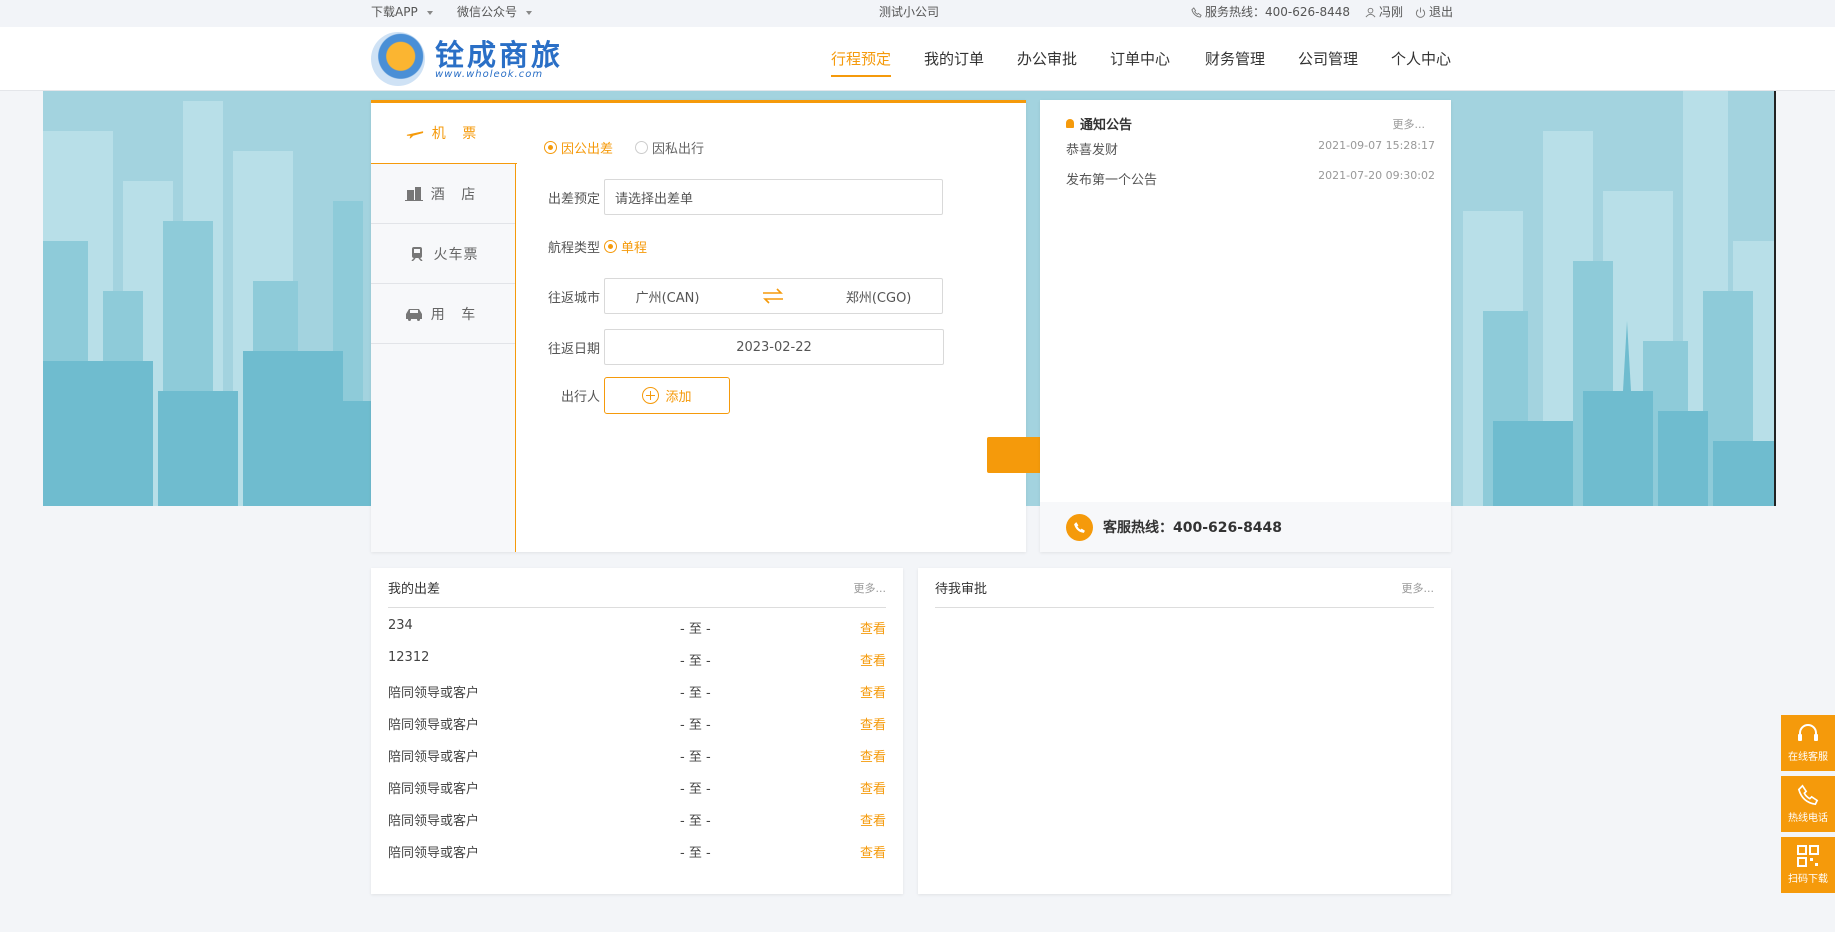 Image resolution: width=1835 pixels, height=932 pixels. What do you see at coordinates (1047, 58) in the screenshot?
I see `nav-office-approval: 办公审批` at bounding box center [1047, 58].